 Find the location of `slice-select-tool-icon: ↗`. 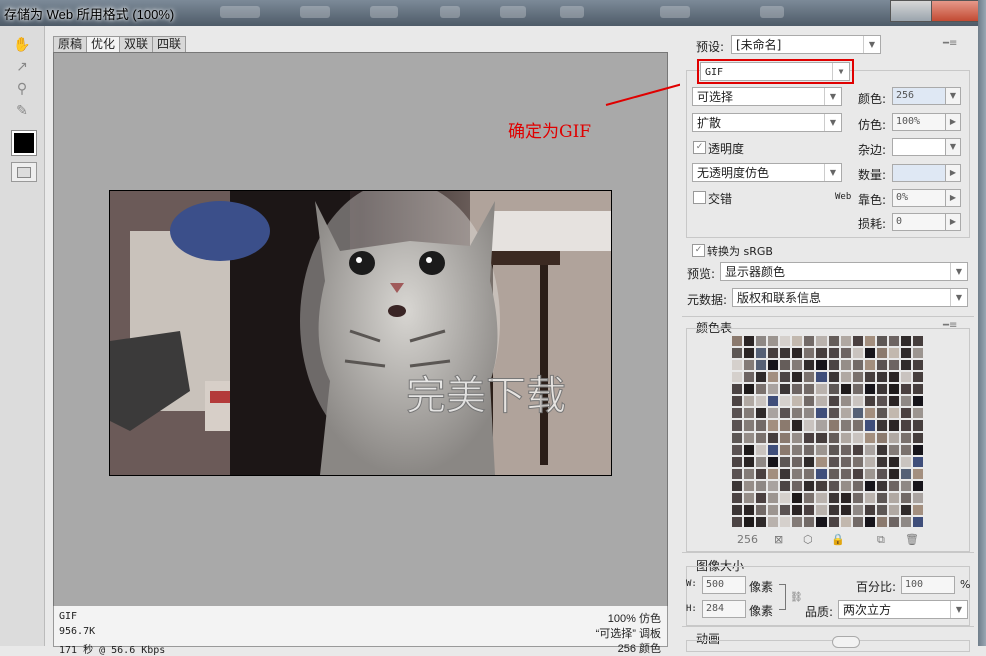

slice-select-tool-icon: ↗ is located at coordinates (22, 67).